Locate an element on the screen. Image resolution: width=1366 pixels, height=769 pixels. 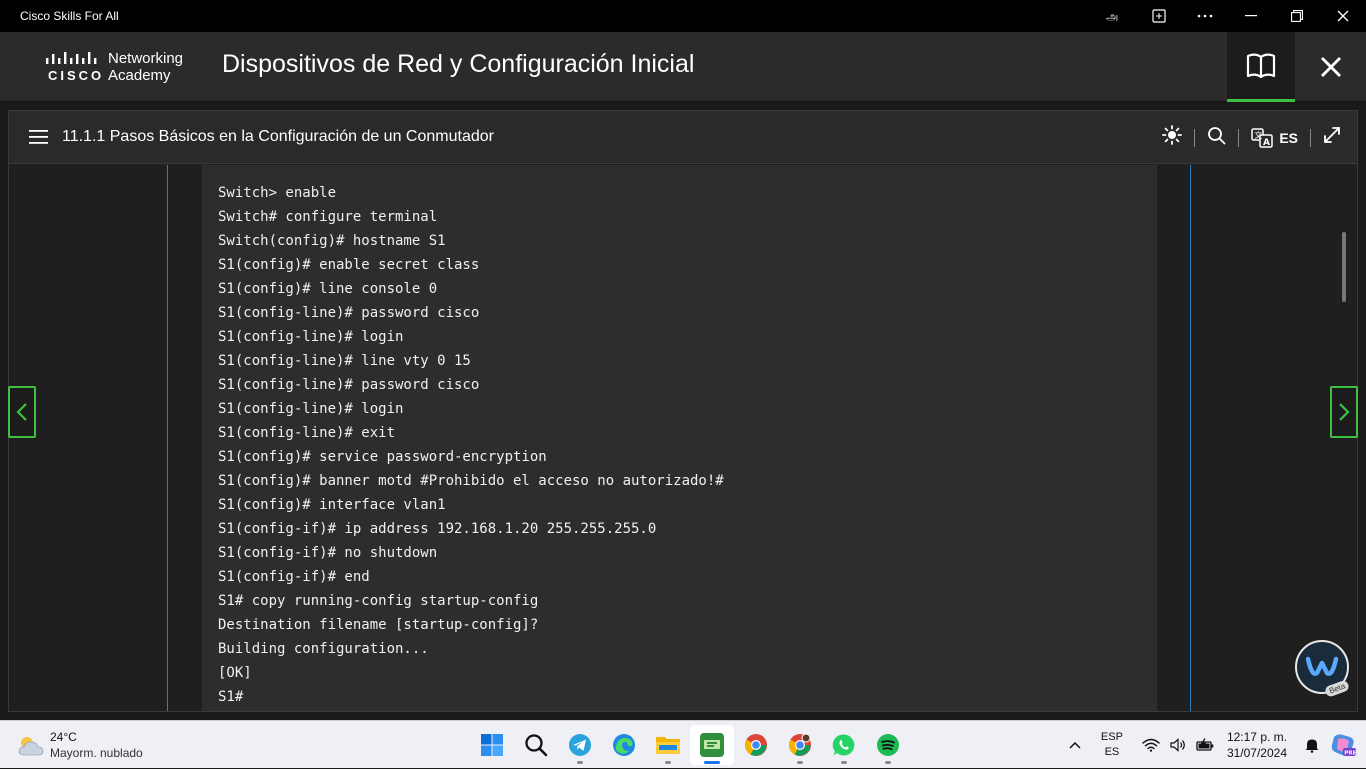
skills-for-all-app is located at coordinates (712, 745).